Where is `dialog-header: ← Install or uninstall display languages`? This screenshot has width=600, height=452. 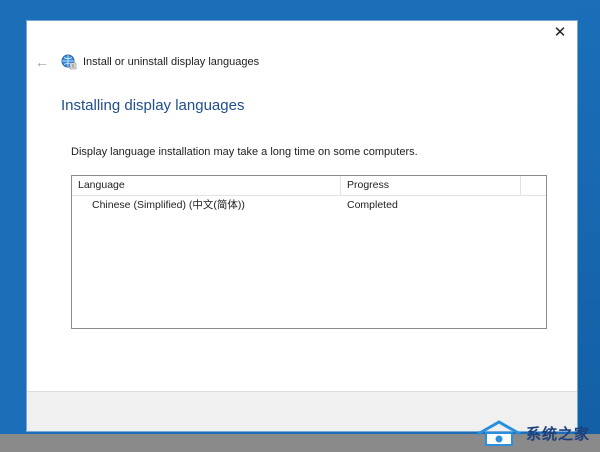
dialog-header: ← Install or uninstall display languages is located at coordinates (146, 62).